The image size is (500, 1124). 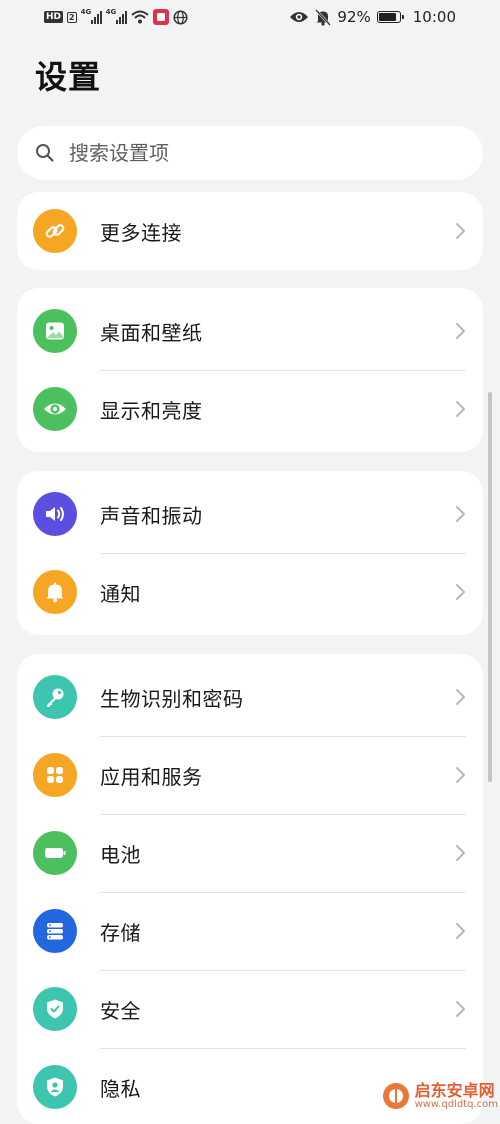 What do you see at coordinates (55, 1009) in the screenshot?
I see `shield-icon` at bounding box center [55, 1009].